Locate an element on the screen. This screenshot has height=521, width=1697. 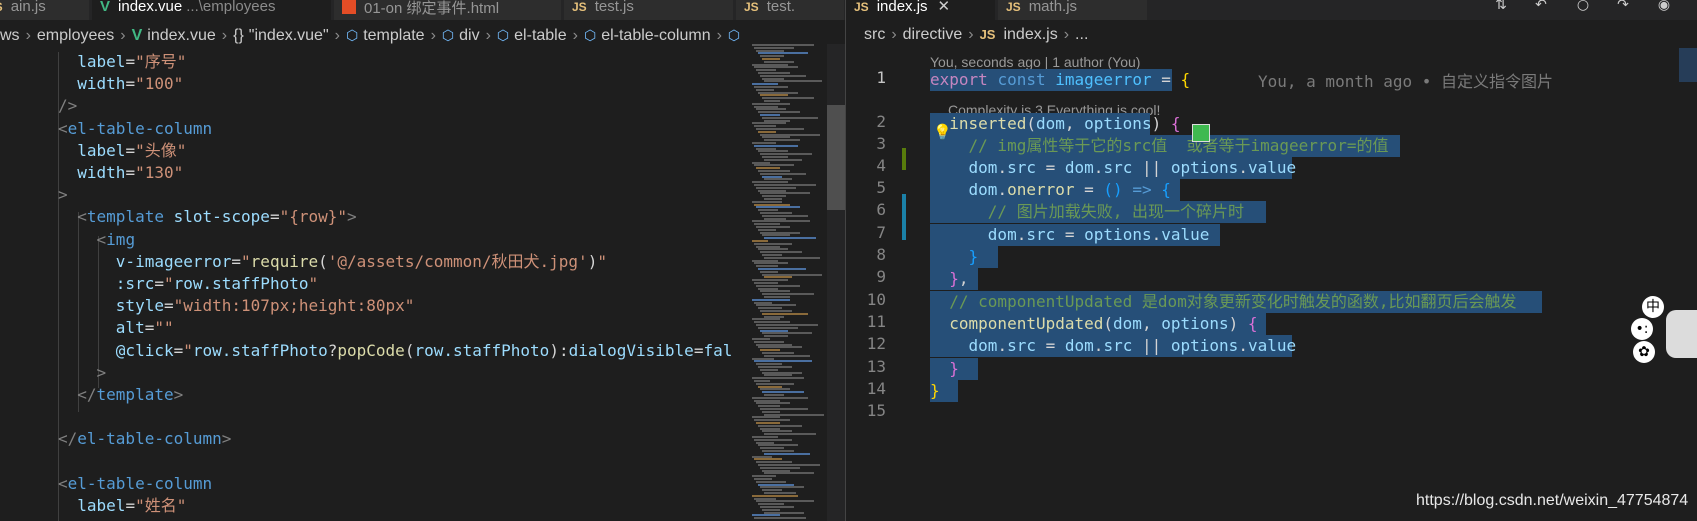
breadcrumb-item: ws is located at coordinates (10, 35).